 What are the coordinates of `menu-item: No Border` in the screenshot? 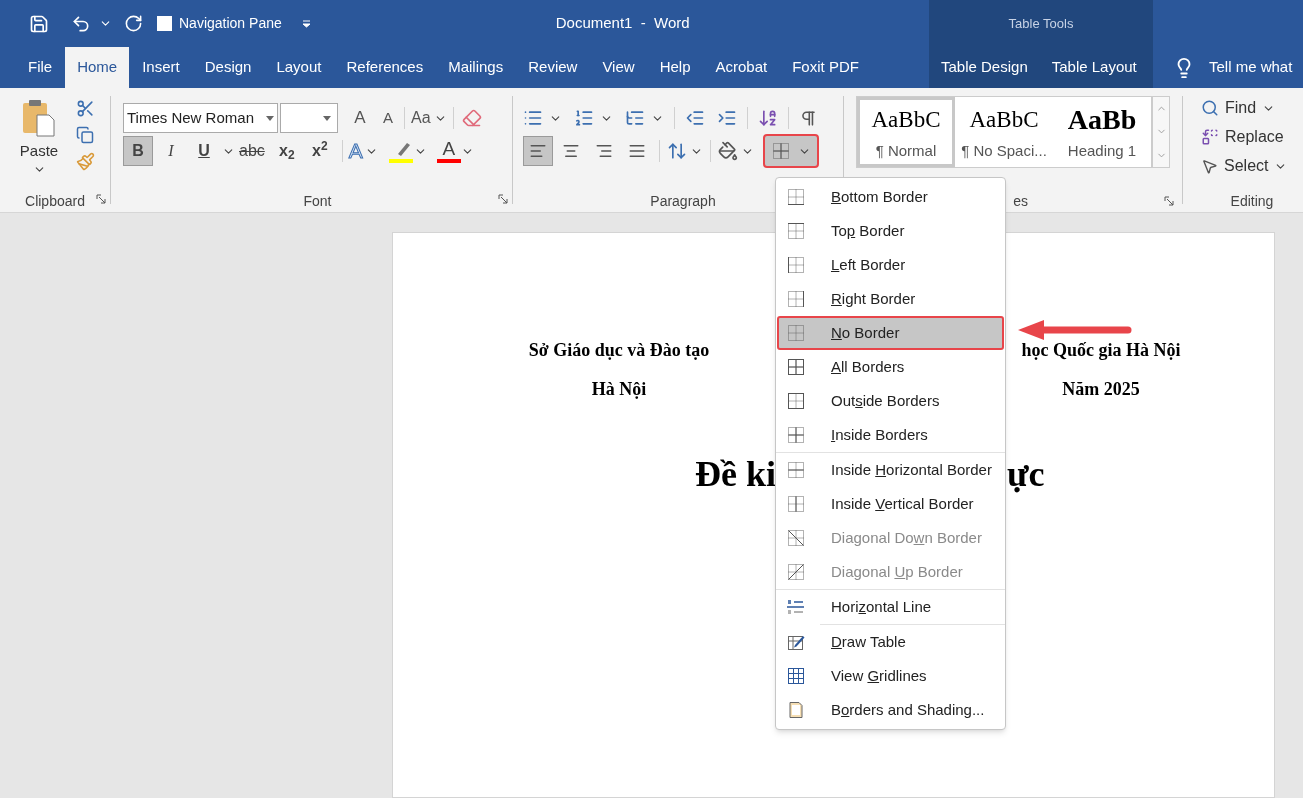 It's located at (890, 333).